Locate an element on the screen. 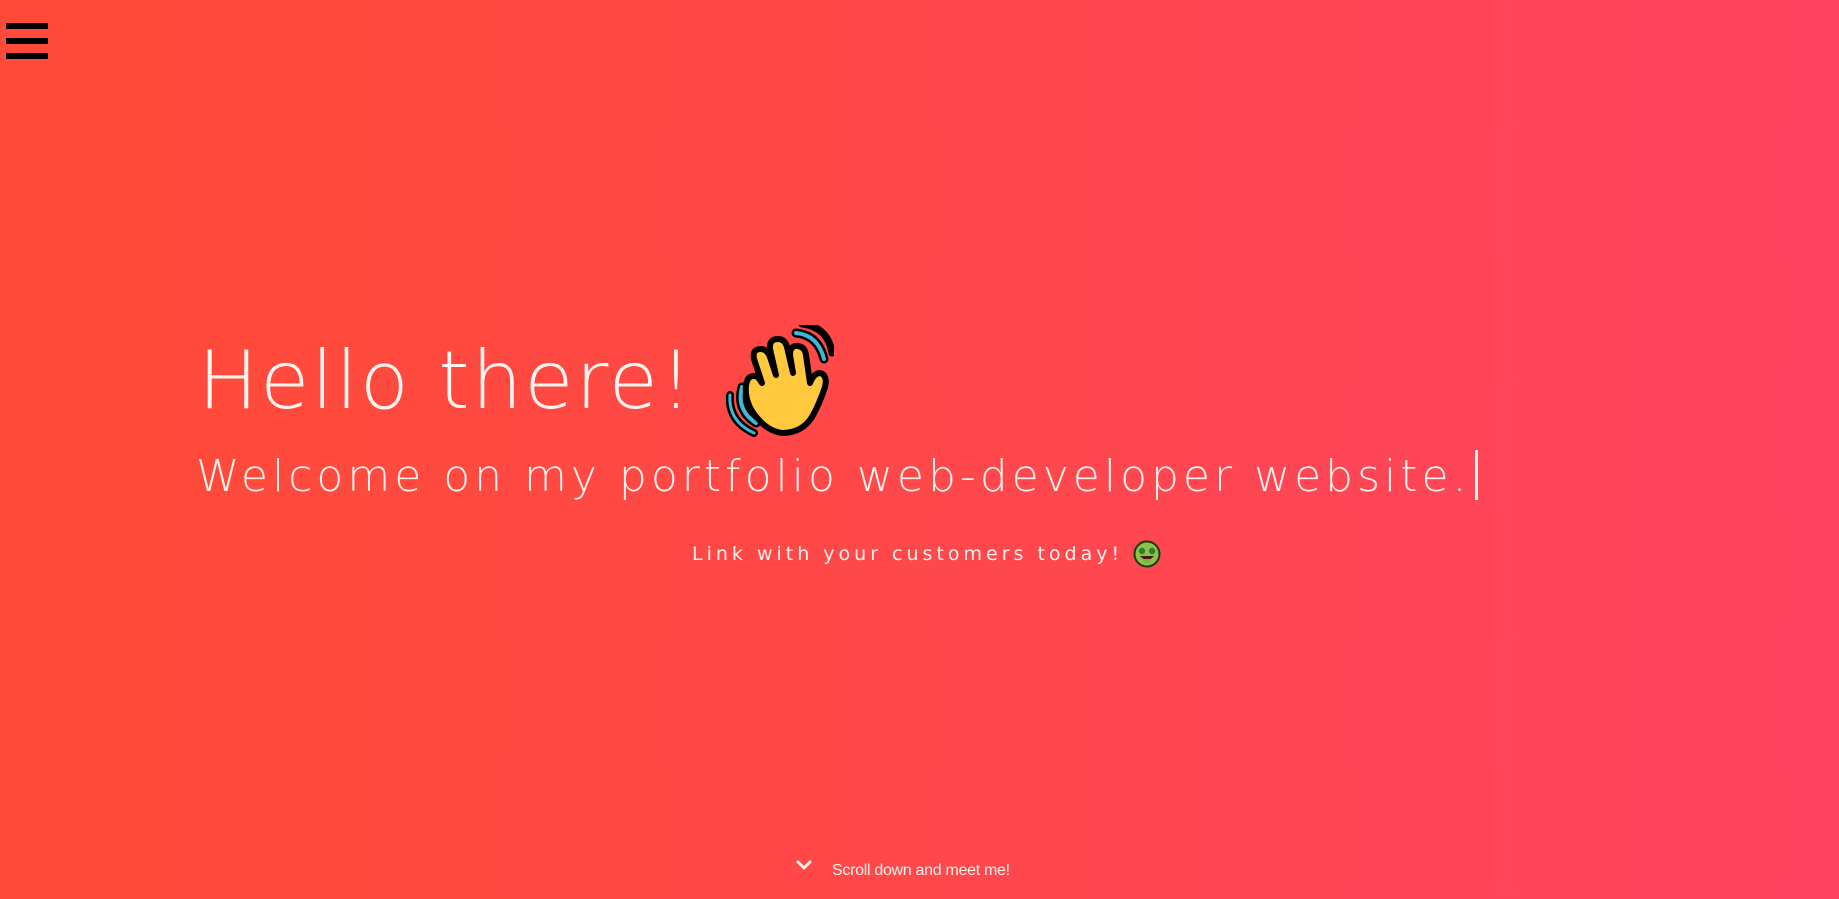 Image resolution: width=1839 pixels, height=899 pixels. typing-cursor is located at coordinates (1476, 475).